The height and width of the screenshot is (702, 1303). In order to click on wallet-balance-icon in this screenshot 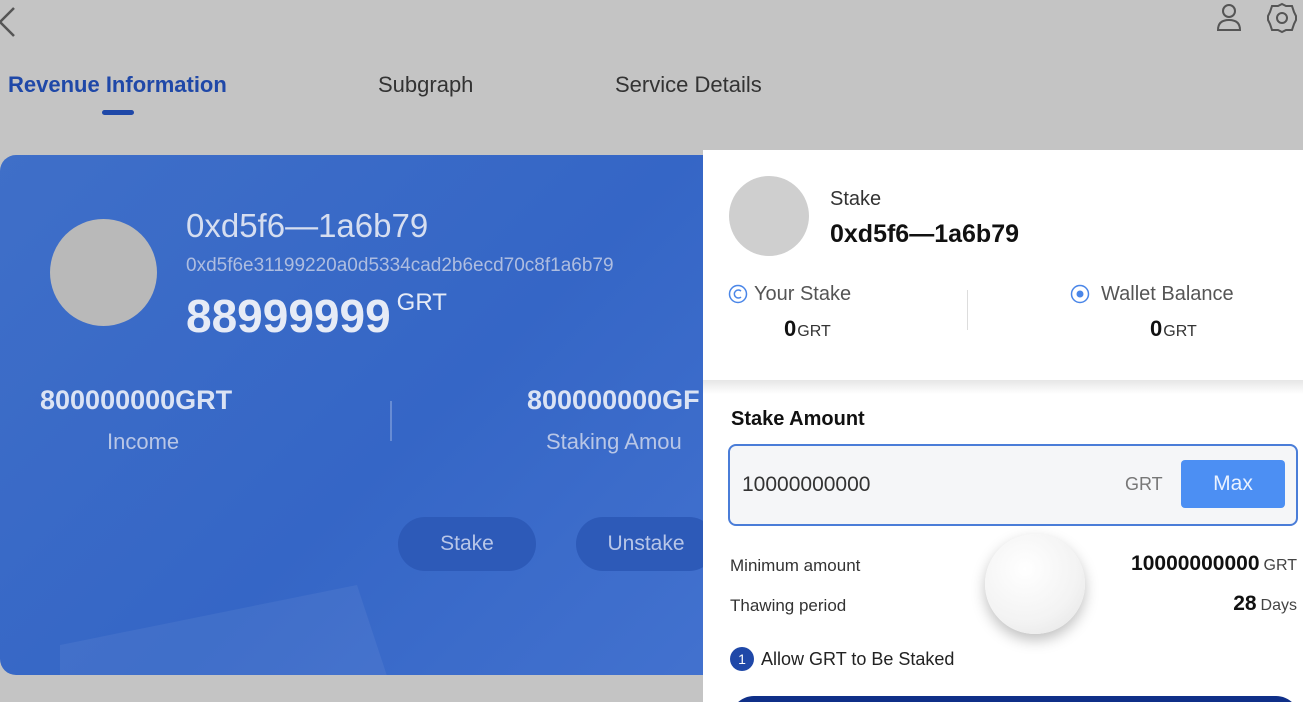, I will do `click(1080, 294)`.